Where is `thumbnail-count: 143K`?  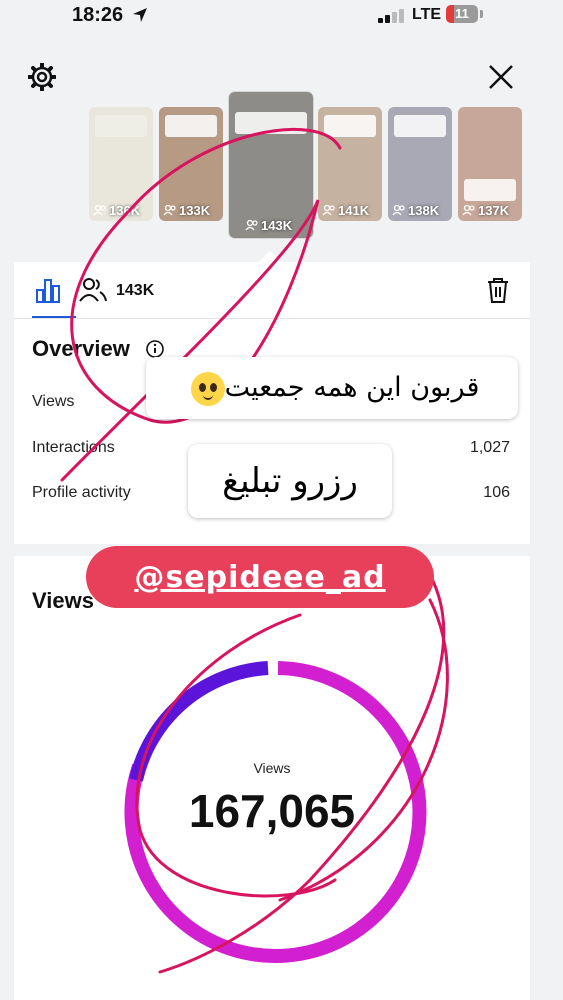
thumbnail-count: 143K is located at coordinates (277, 225).